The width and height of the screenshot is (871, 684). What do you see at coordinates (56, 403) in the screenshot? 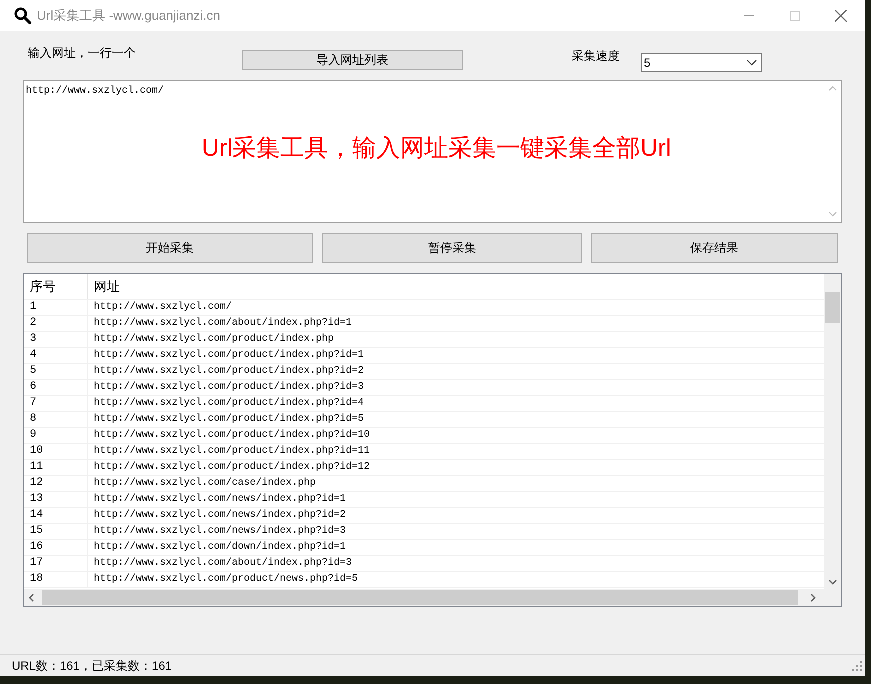
I see `row-number: 7` at bounding box center [56, 403].